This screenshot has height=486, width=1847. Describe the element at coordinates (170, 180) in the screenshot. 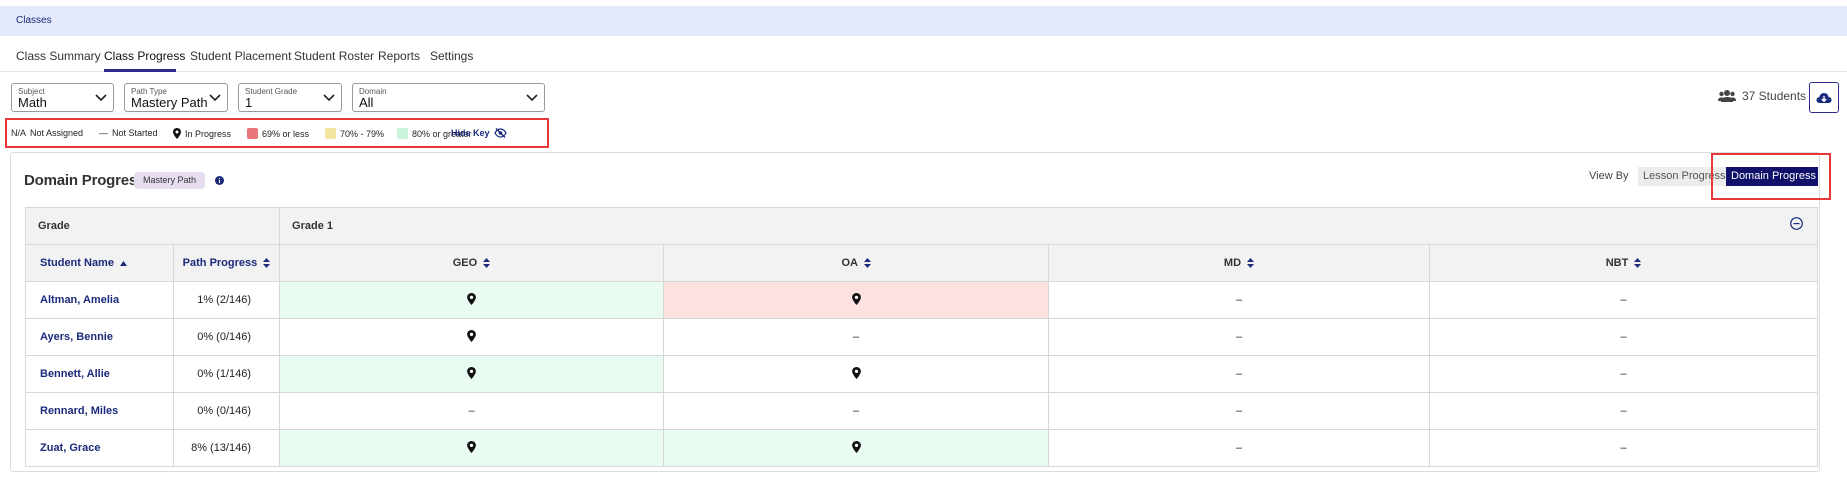

I see `mastery-path-badge: Mastery Path` at that location.